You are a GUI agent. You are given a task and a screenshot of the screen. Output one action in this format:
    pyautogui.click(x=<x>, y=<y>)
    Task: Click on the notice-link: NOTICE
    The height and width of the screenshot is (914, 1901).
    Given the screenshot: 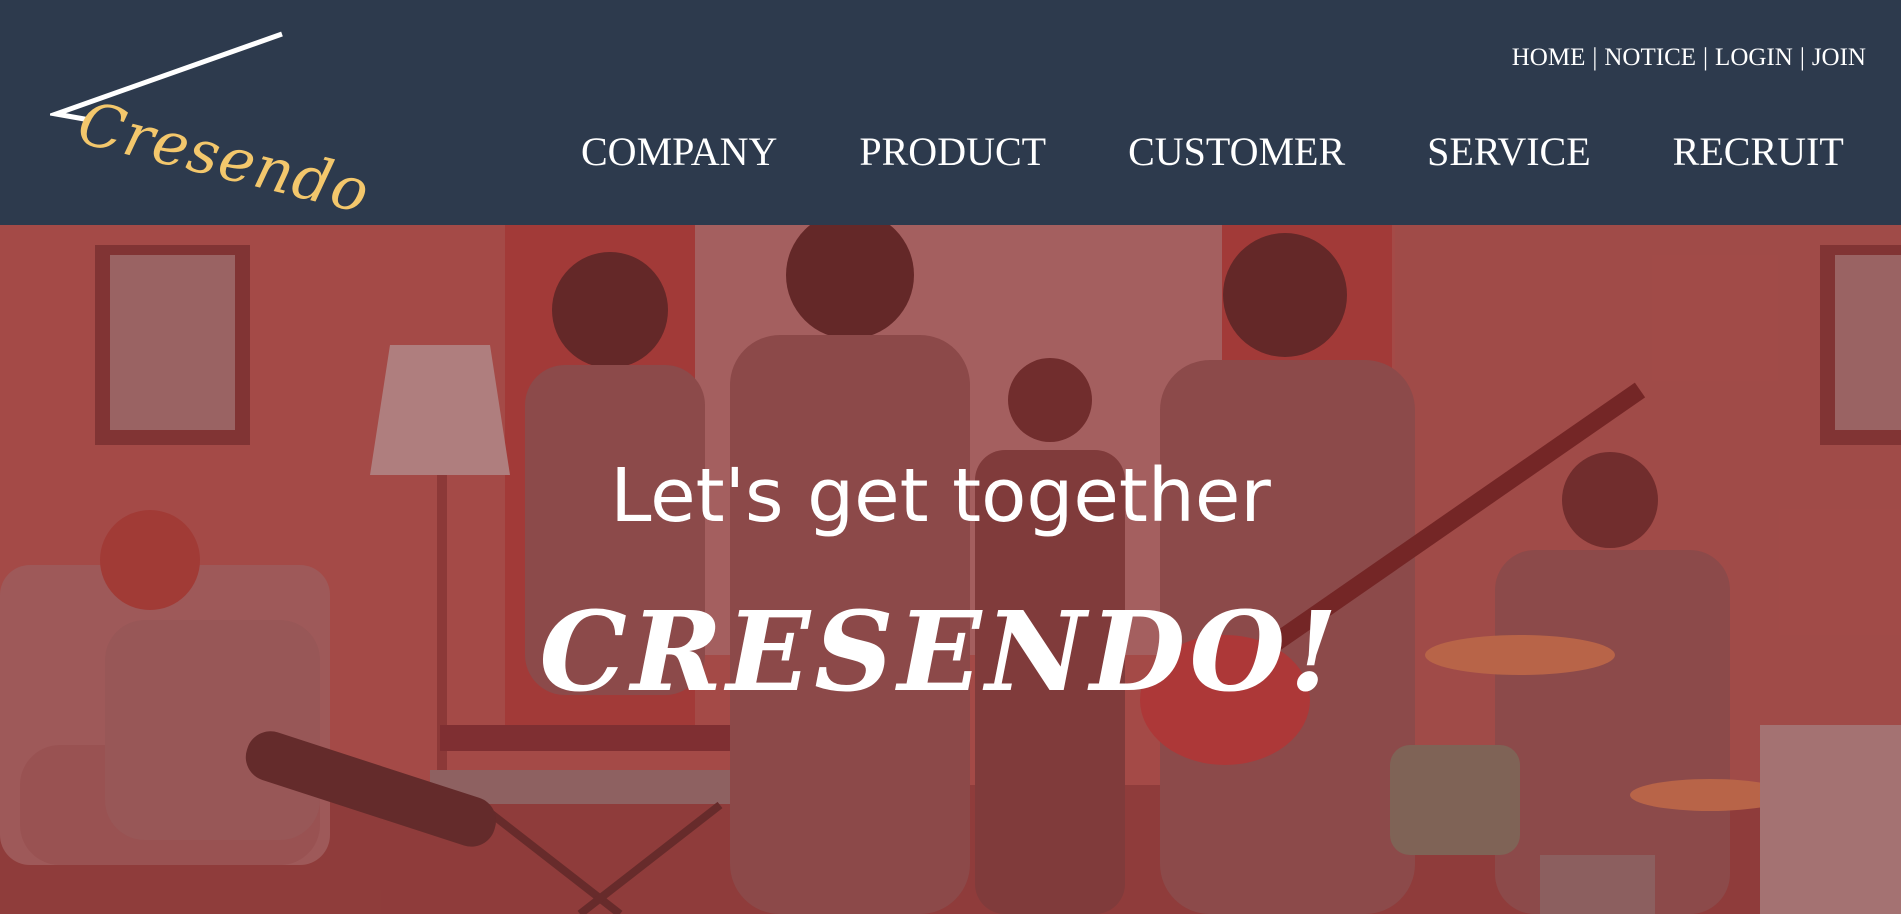 What is the action you would take?
    pyautogui.click(x=1650, y=57)
    